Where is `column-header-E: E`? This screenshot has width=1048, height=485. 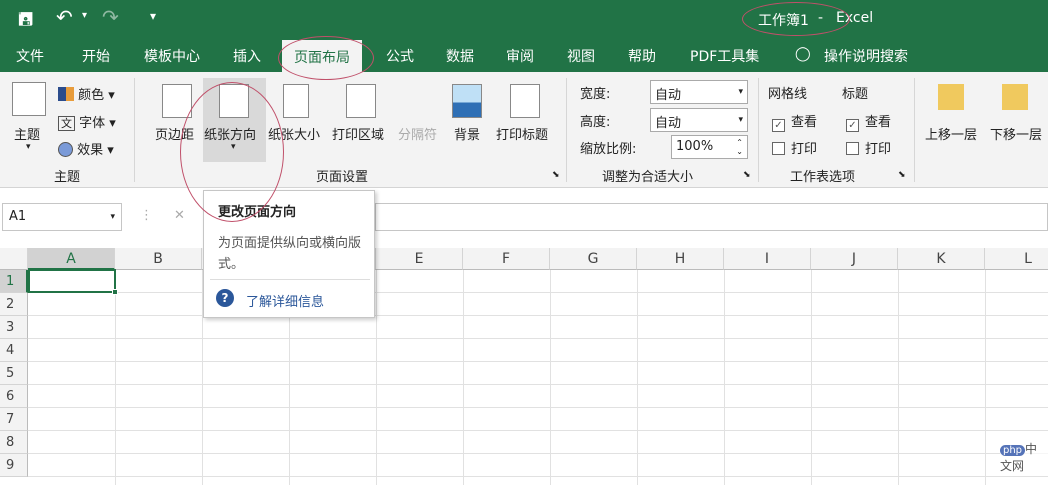
column-header-E: E is located at coordinates (419, 259).